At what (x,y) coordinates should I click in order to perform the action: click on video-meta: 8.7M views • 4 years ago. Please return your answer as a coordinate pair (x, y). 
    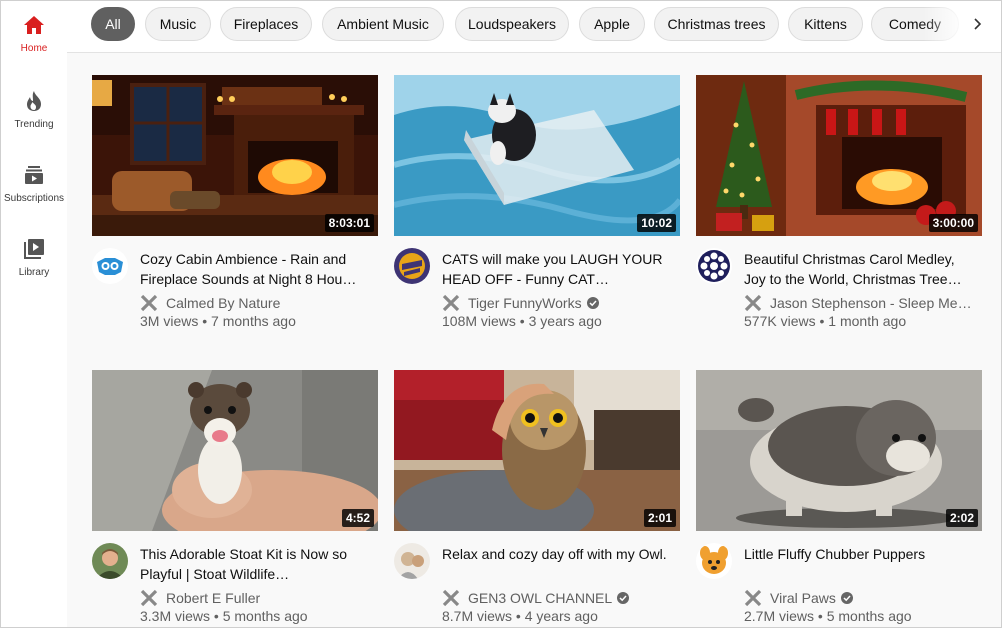
    Looking at the image, I should click on (520, 616).